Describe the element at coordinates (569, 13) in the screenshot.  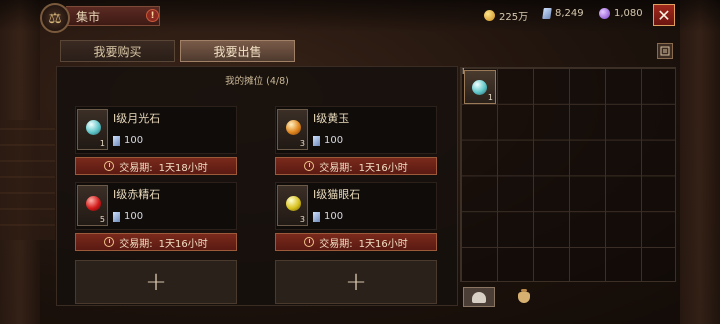
I see `crystal-value: 8,249` at that location.